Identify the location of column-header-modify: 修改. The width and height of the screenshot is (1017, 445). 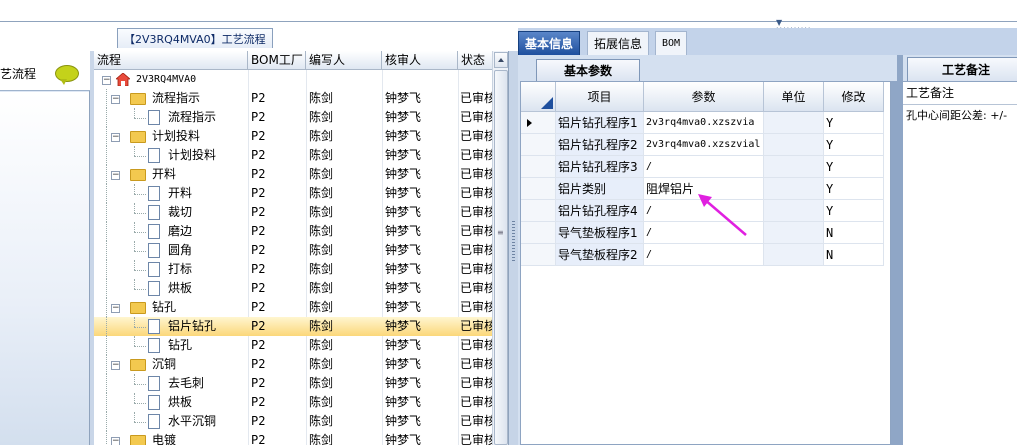
(854, 97).